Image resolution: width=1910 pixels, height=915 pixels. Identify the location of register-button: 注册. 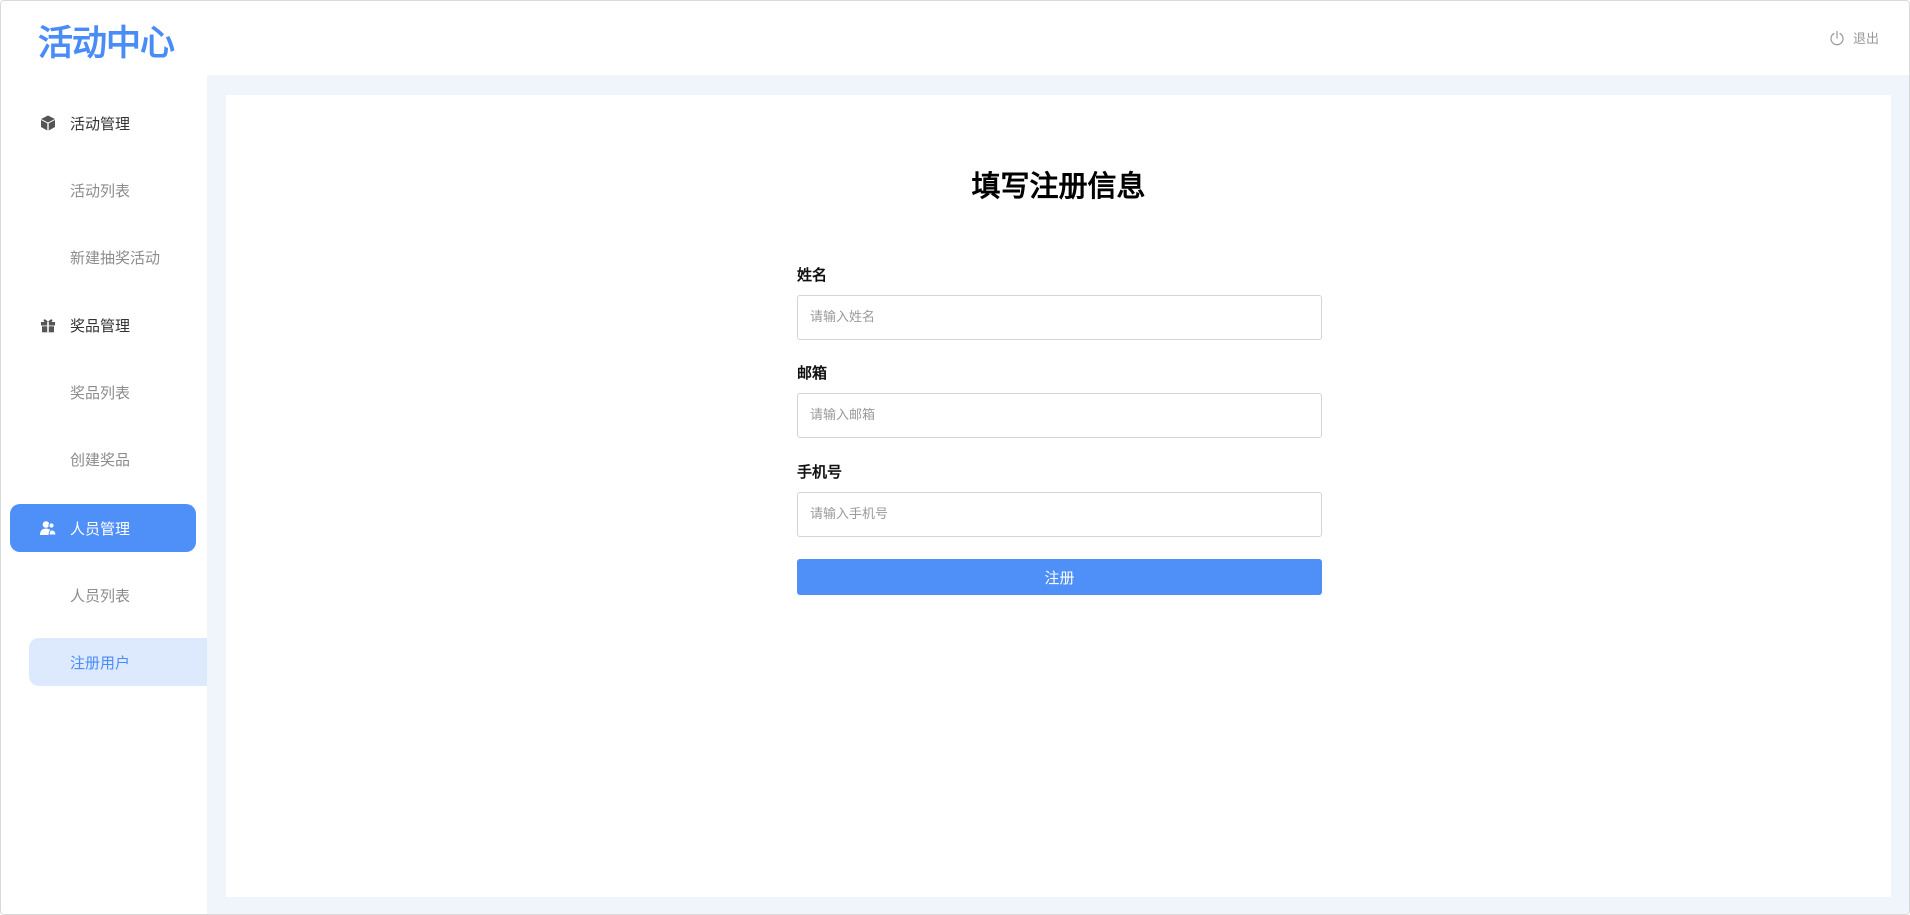
(1059, 577).